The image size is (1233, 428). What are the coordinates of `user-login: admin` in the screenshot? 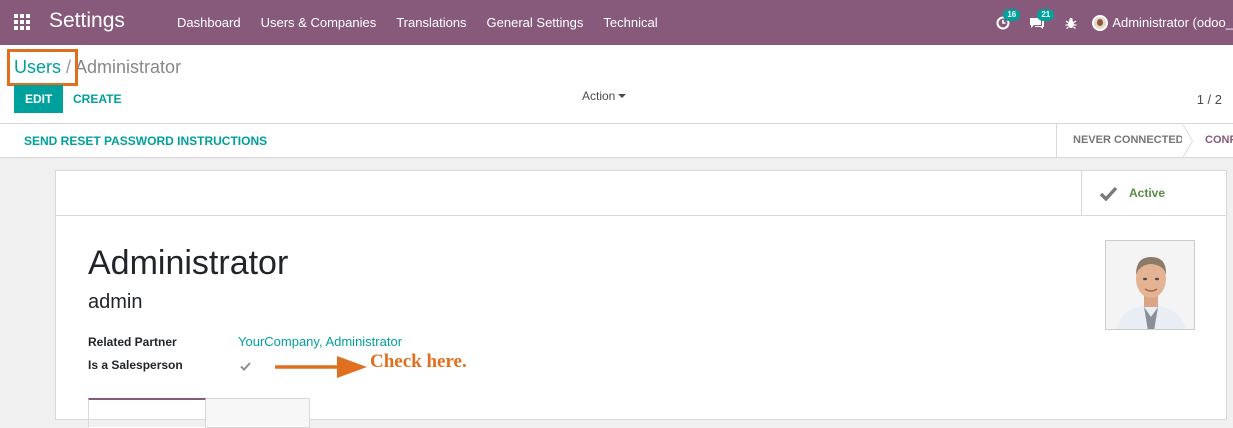 It's located at (115, 302).